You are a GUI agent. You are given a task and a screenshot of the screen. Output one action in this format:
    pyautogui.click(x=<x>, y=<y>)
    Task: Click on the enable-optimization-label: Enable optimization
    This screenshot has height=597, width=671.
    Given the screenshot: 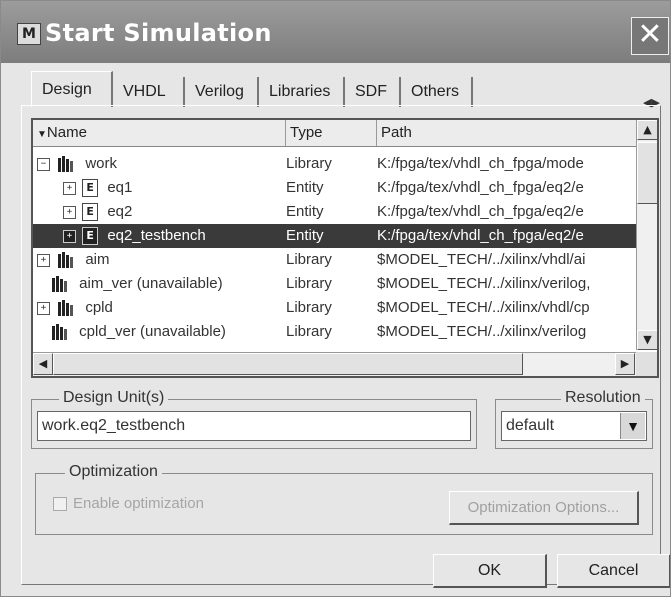 What is the action you would take?
    pyautogui.click(x=138, y=503)
    